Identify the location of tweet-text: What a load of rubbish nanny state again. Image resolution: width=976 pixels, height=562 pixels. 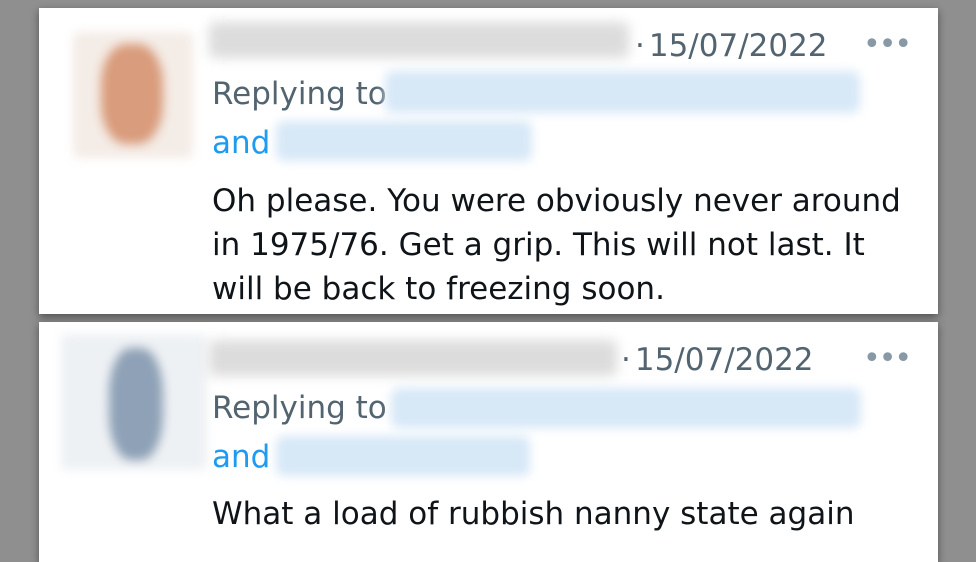
(533, 514).